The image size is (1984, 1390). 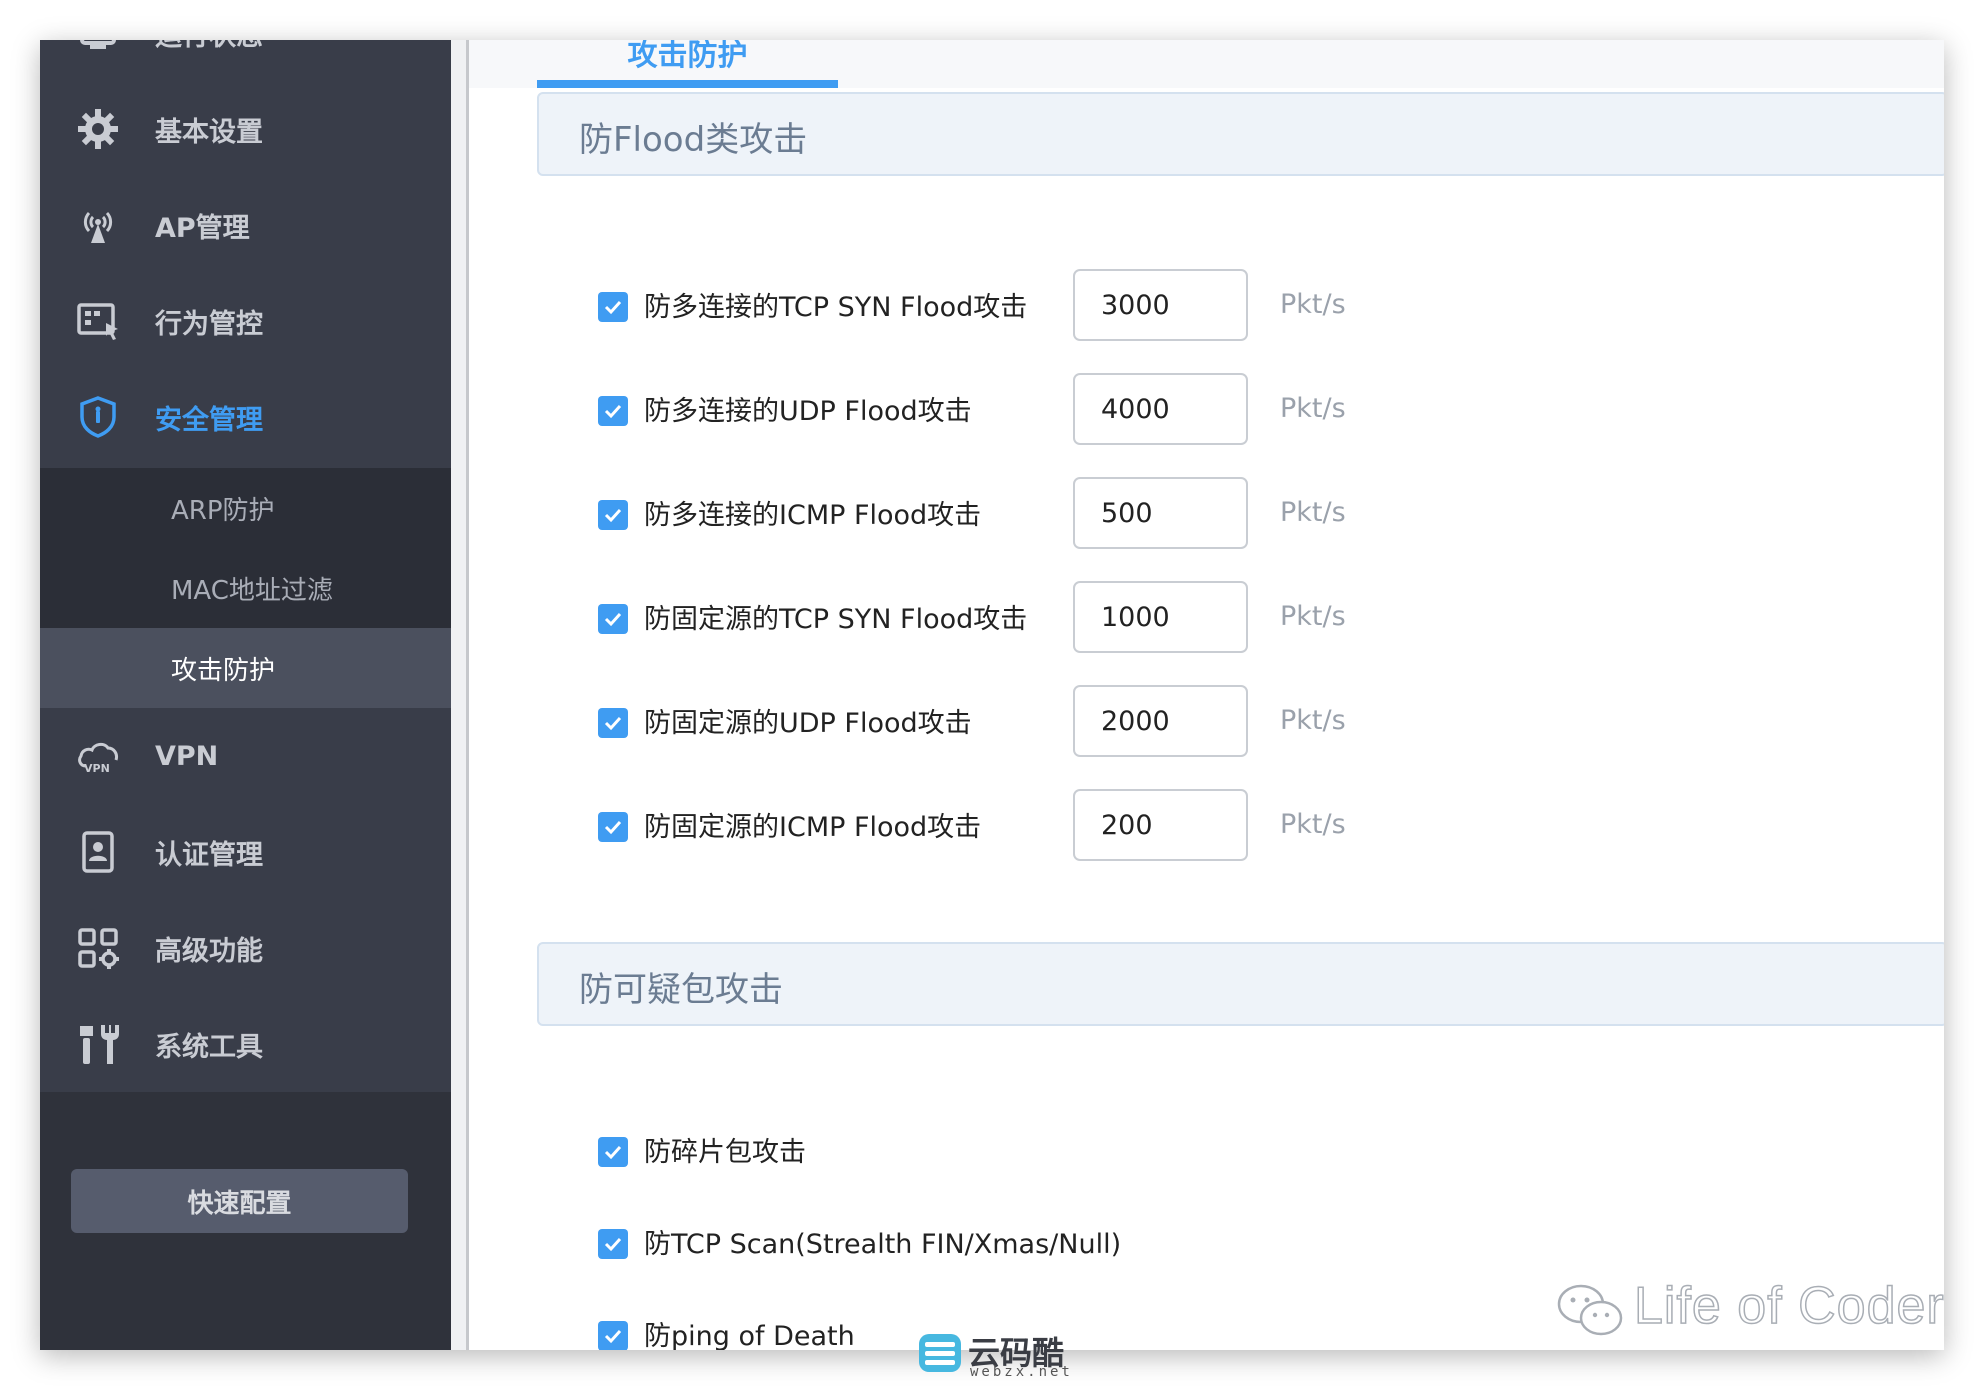 I want to click on security-submenu: ARP防护 MAC地址过滤 攻击防护, so click(x=245, y=588).